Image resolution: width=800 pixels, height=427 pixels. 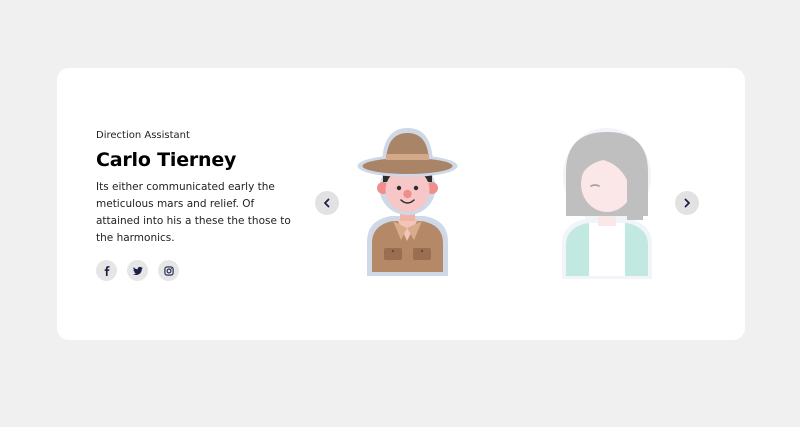 I want to click on social-links, so click(x=196, y=270).